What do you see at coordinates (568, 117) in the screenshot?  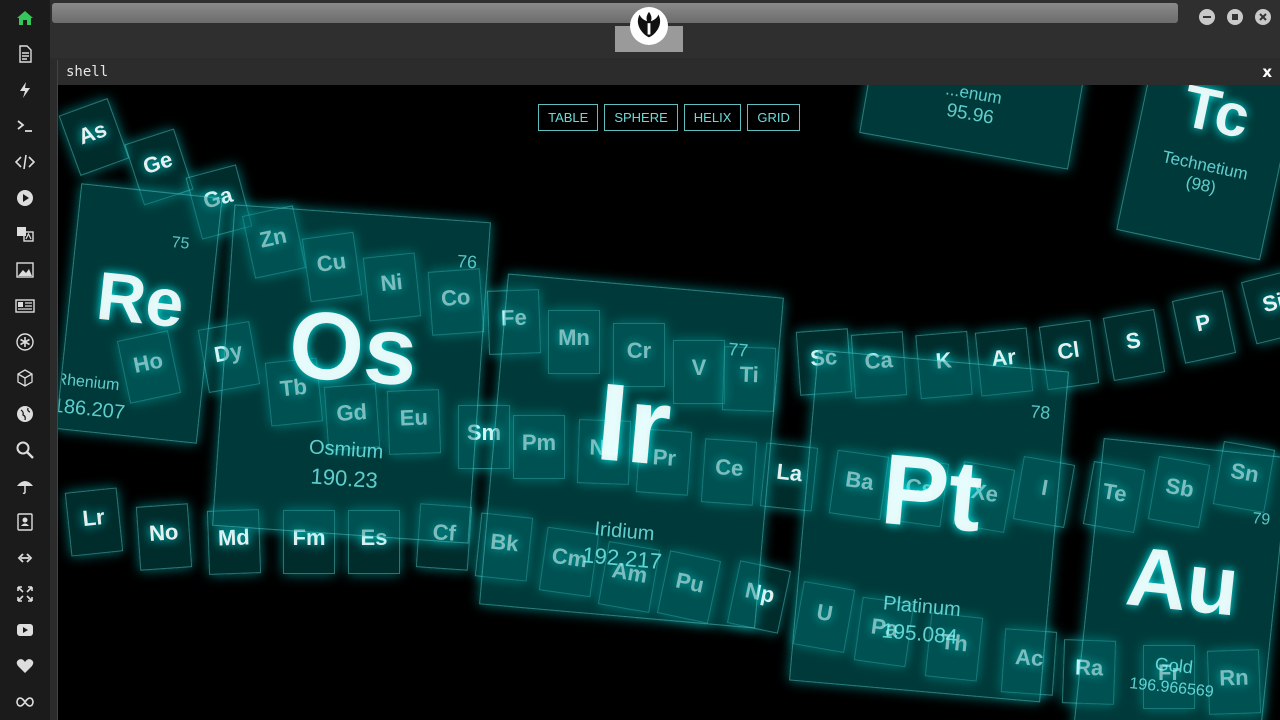 I see `table-button: TABLE` at bounding box center [568, 117].